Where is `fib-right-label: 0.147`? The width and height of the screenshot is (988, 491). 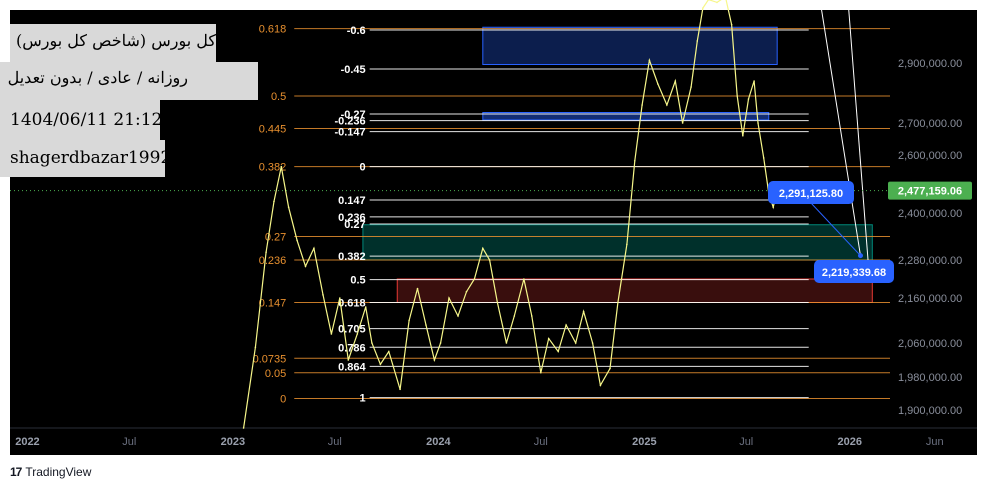 fib-right-label: 0.147 is located at coordinates (352, 201).